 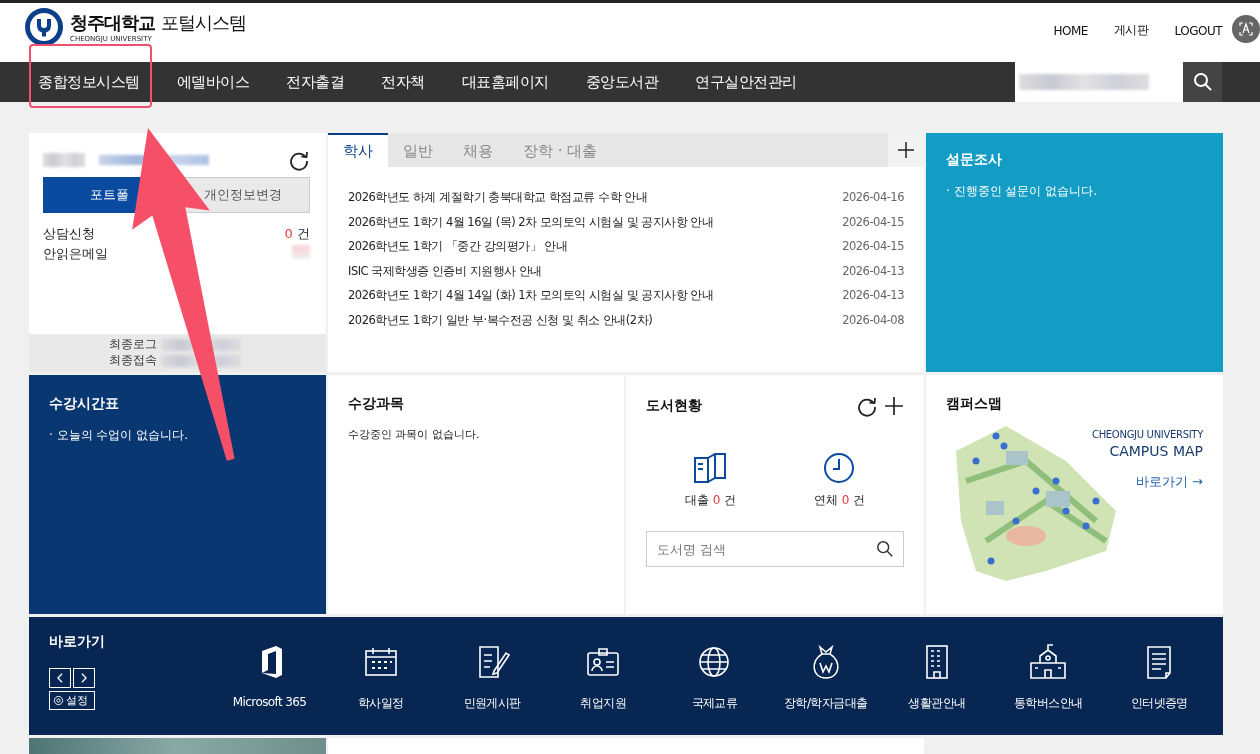 What do you see at coordinates (77, 642) in the screenshot?
I see `section-title: 바로가기` at bounding box center [77, 642].